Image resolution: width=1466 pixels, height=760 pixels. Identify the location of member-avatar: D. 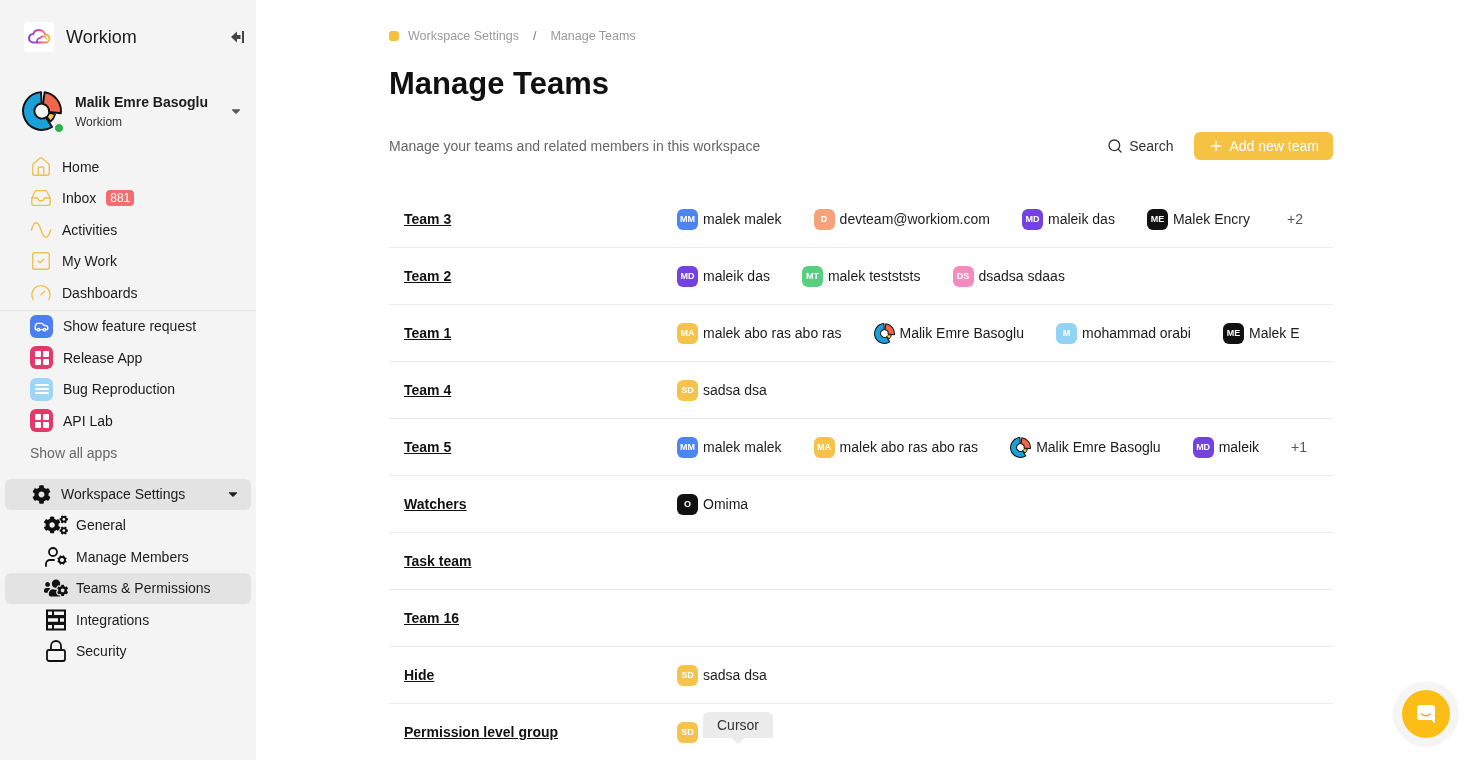
(824, 219).